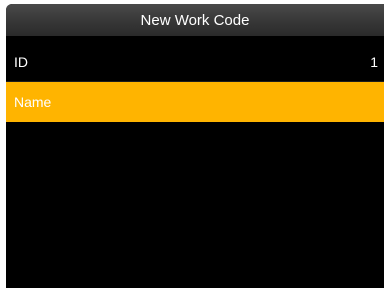 This screenshot has height=288, width=384. What do you see at coordinates (195, 62) in the screenshot?
I see `field-row-id: ID 1` at bounding box center [195, 62].